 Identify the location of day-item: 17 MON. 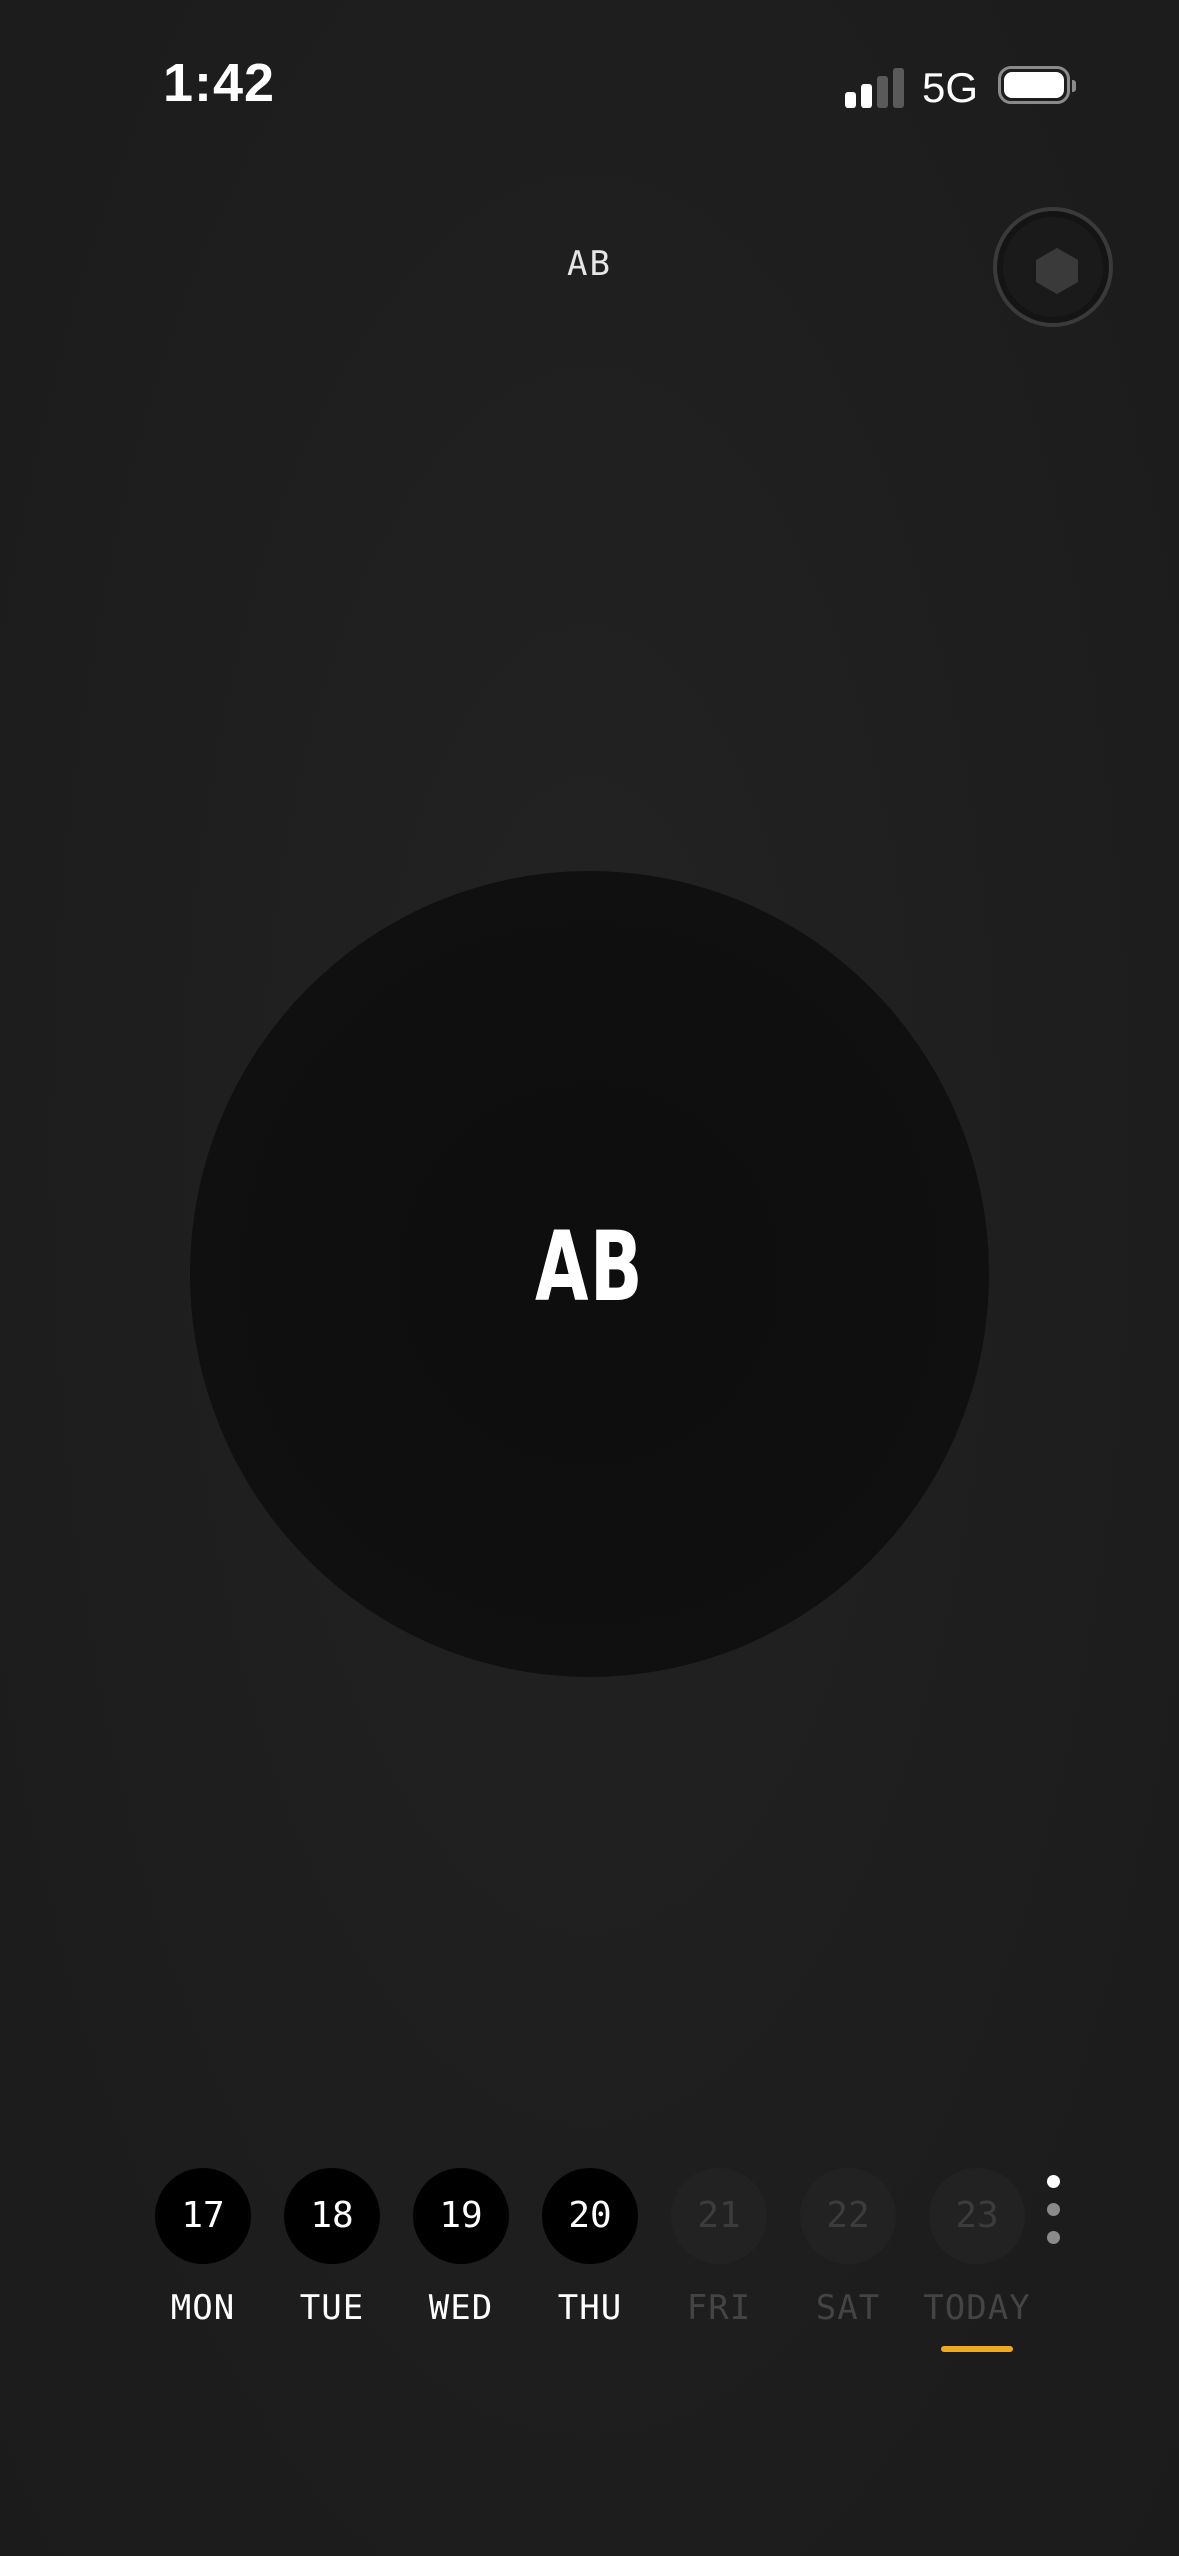
(203, 2248).